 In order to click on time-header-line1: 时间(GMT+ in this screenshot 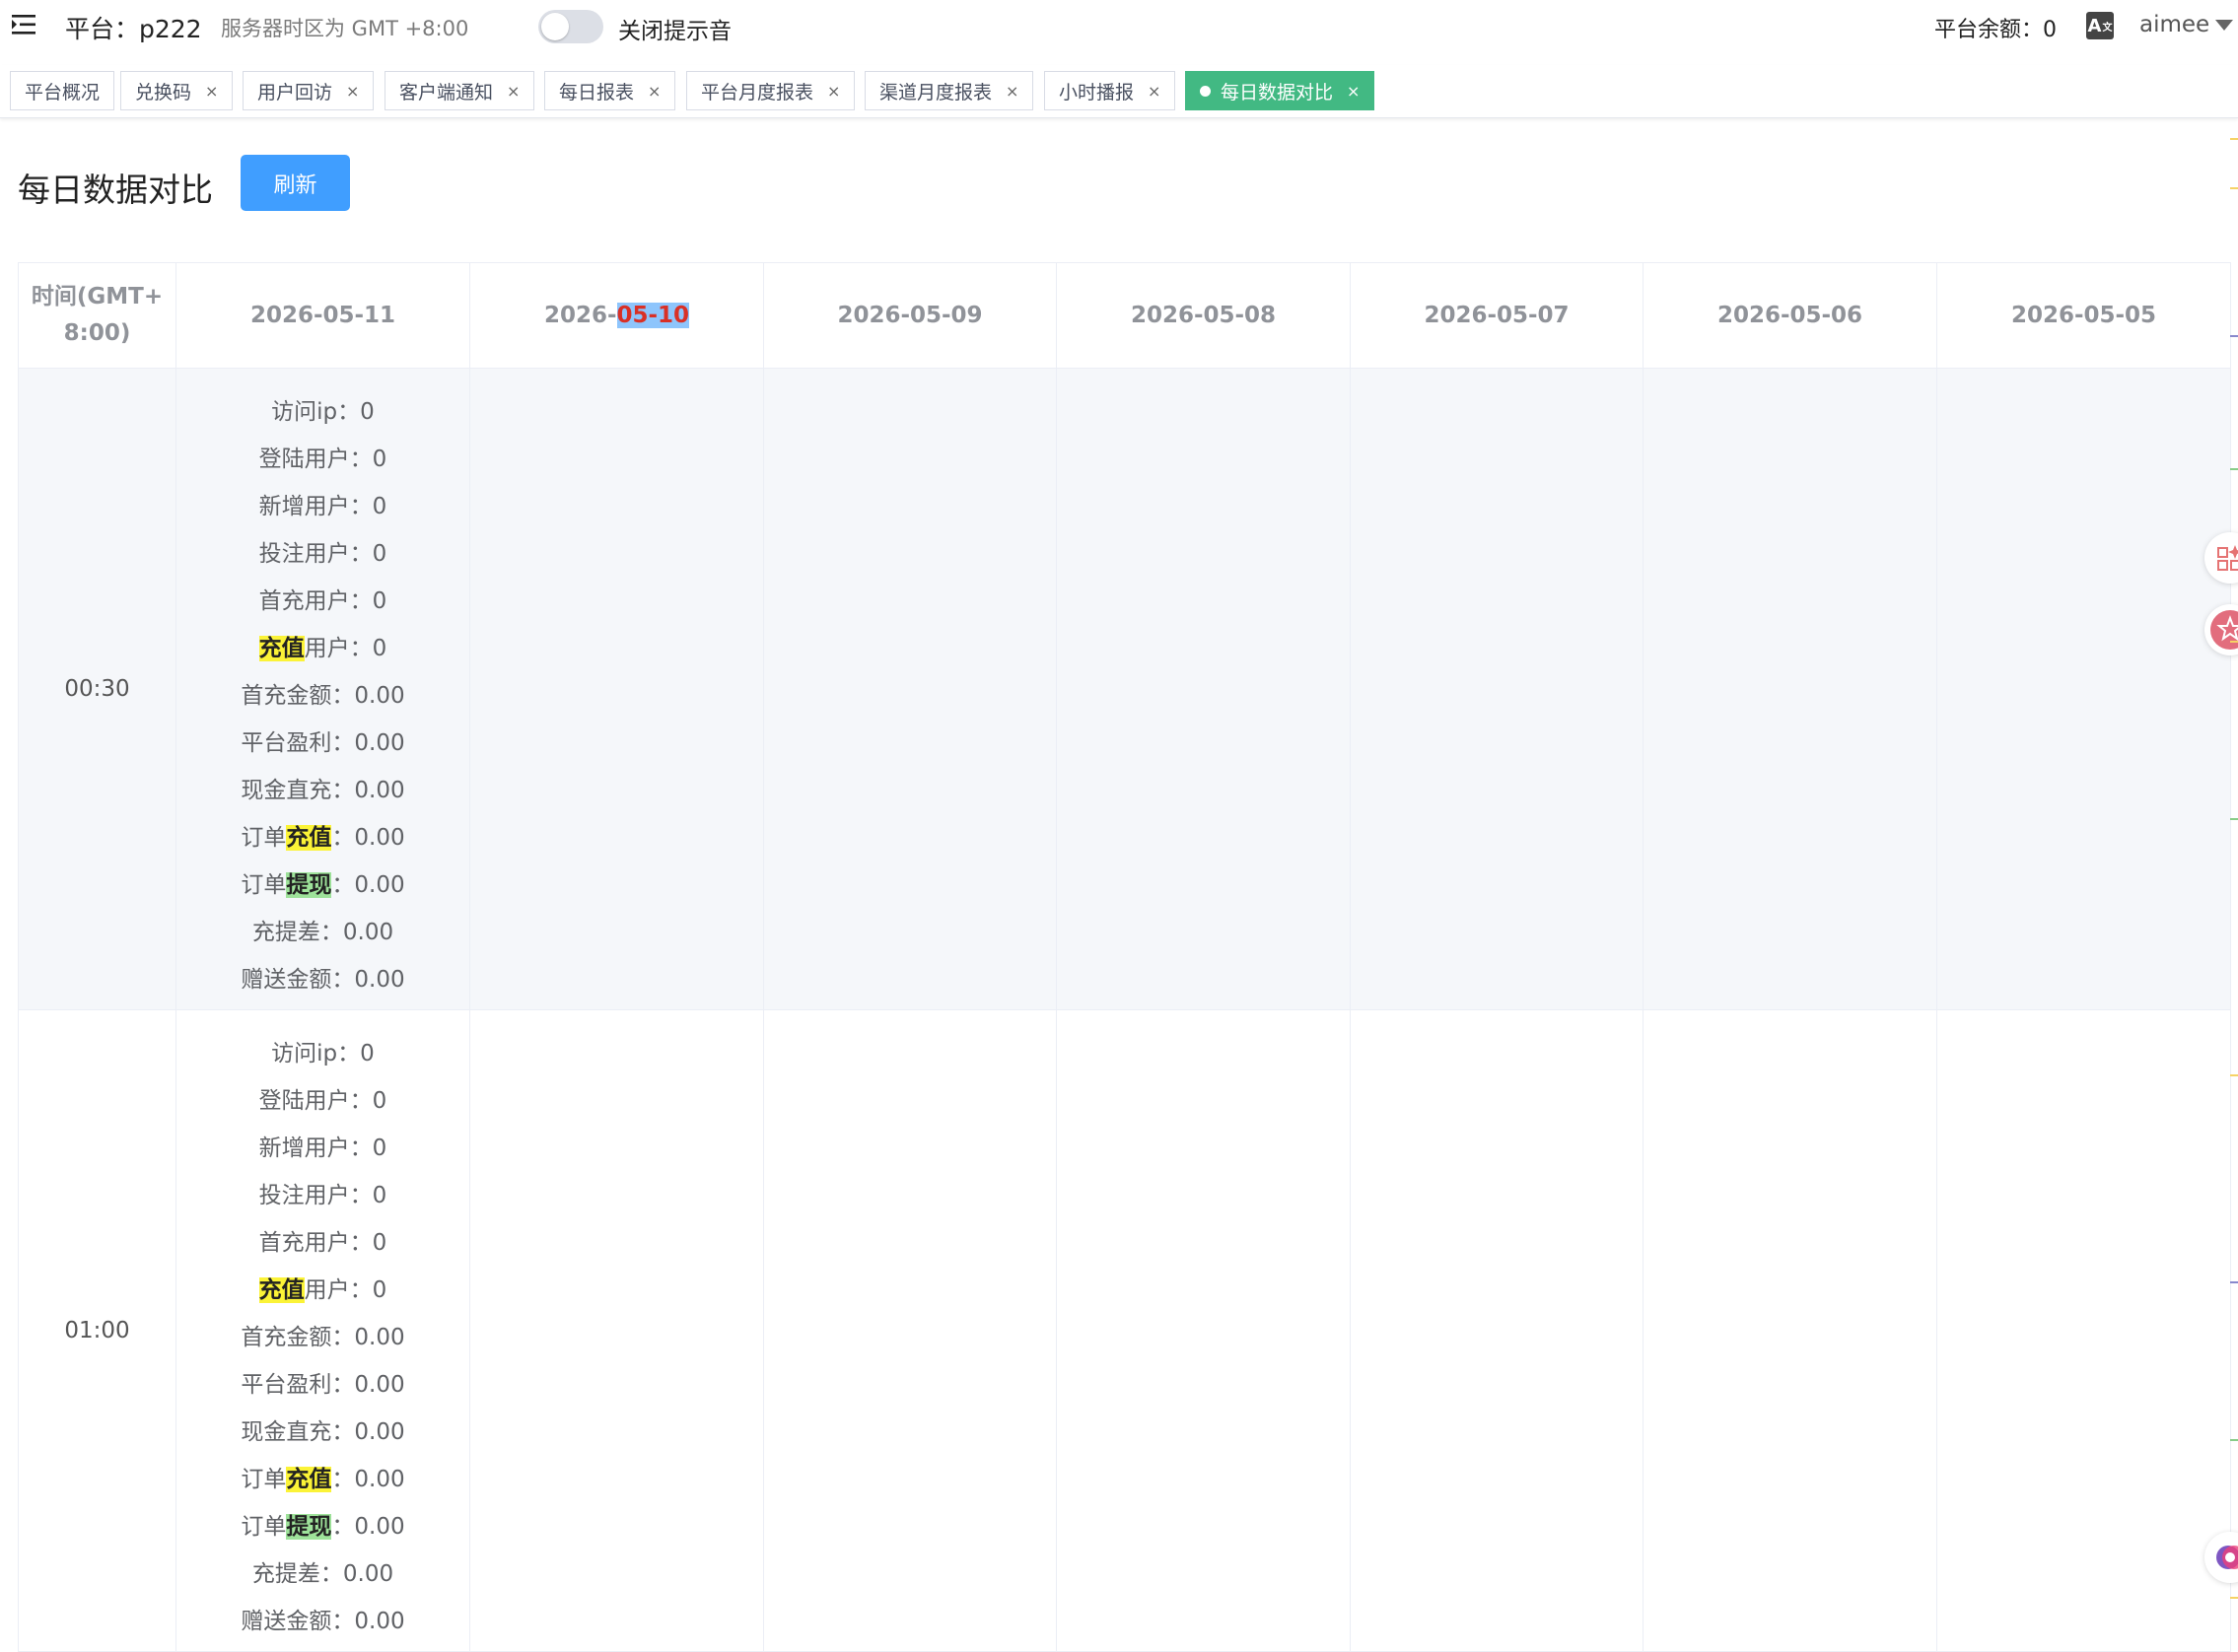, I will do `click(97, 297)`.